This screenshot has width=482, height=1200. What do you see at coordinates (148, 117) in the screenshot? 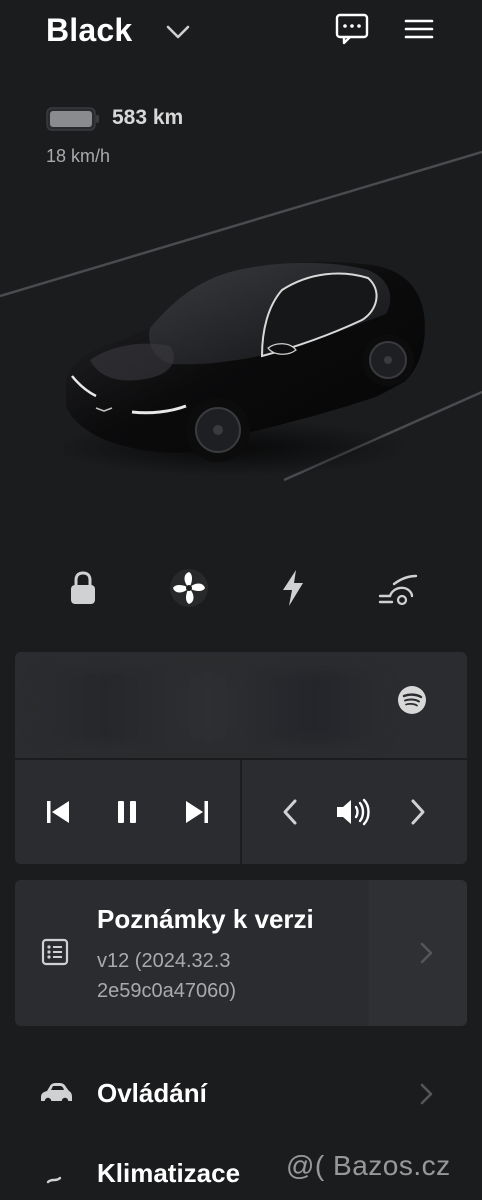
I see `range-value: 583 km` at bounding box center [148, 117].